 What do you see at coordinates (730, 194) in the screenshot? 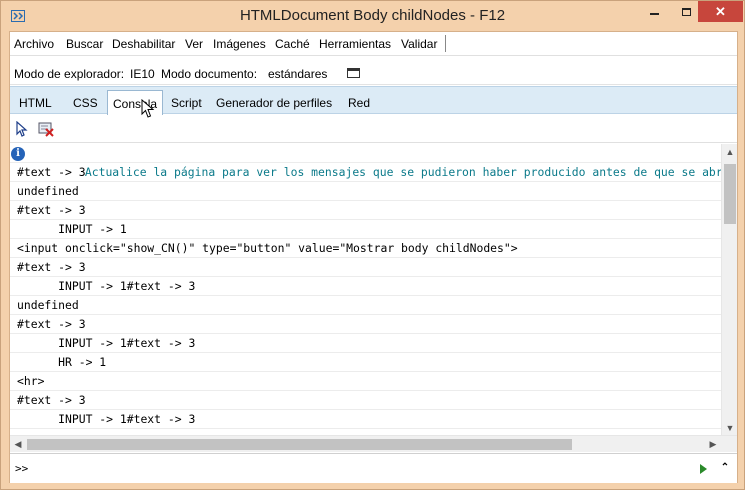
I see `vertical-scroll-thumb` at bounding box center [730, 194].